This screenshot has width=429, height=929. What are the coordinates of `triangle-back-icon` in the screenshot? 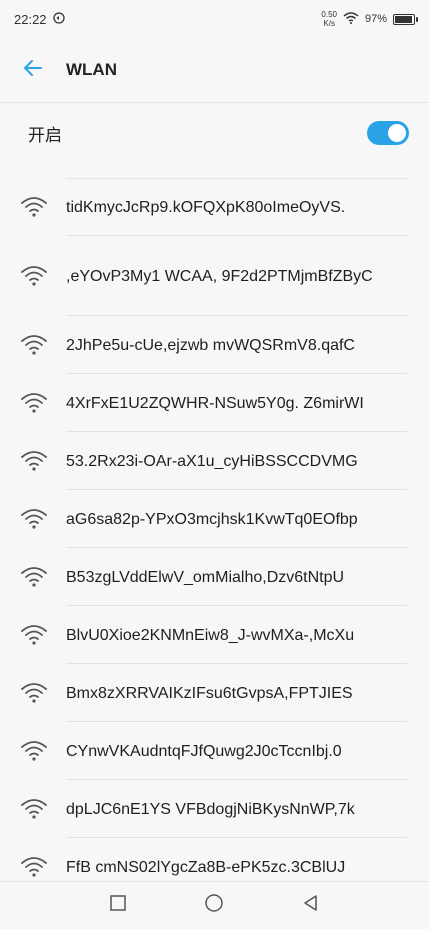 It's located at (311, 905).